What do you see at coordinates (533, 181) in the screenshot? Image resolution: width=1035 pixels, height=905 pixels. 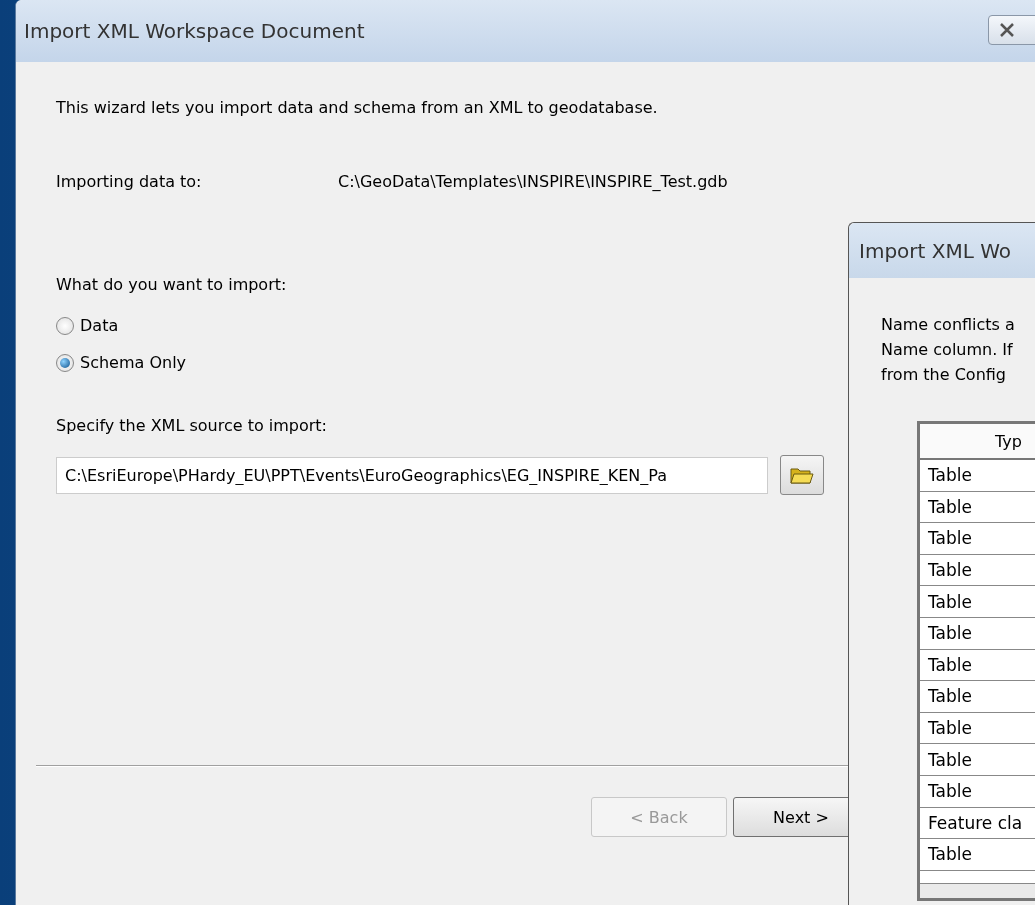 I see `target-path: C:\GeoData\Templates\INSPIRE\INSPIRE_Test.gdb` at bounding box center [533, 181].